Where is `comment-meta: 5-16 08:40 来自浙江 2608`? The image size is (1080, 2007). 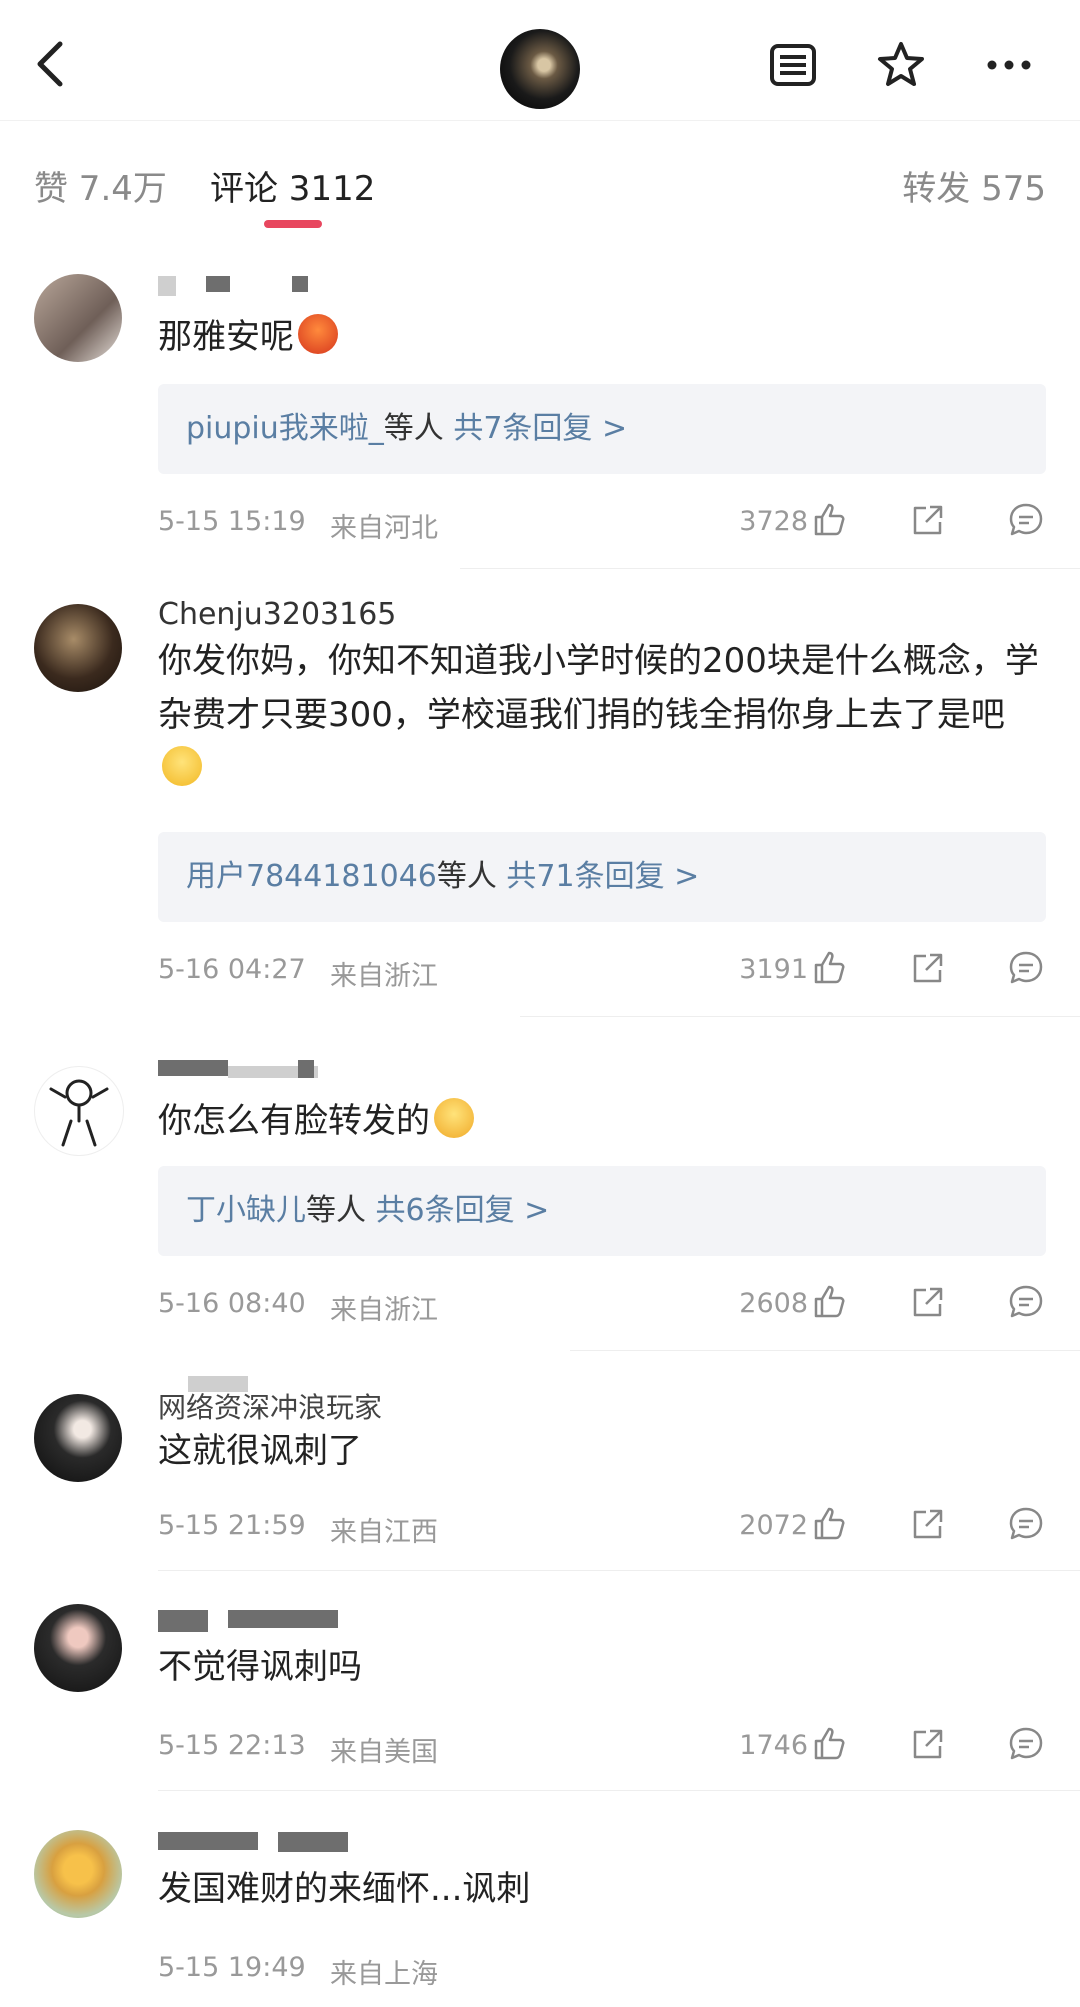 comment-meta: 5-16 08:40 来自浙江 2608 is located at coordinates (602, 1306).